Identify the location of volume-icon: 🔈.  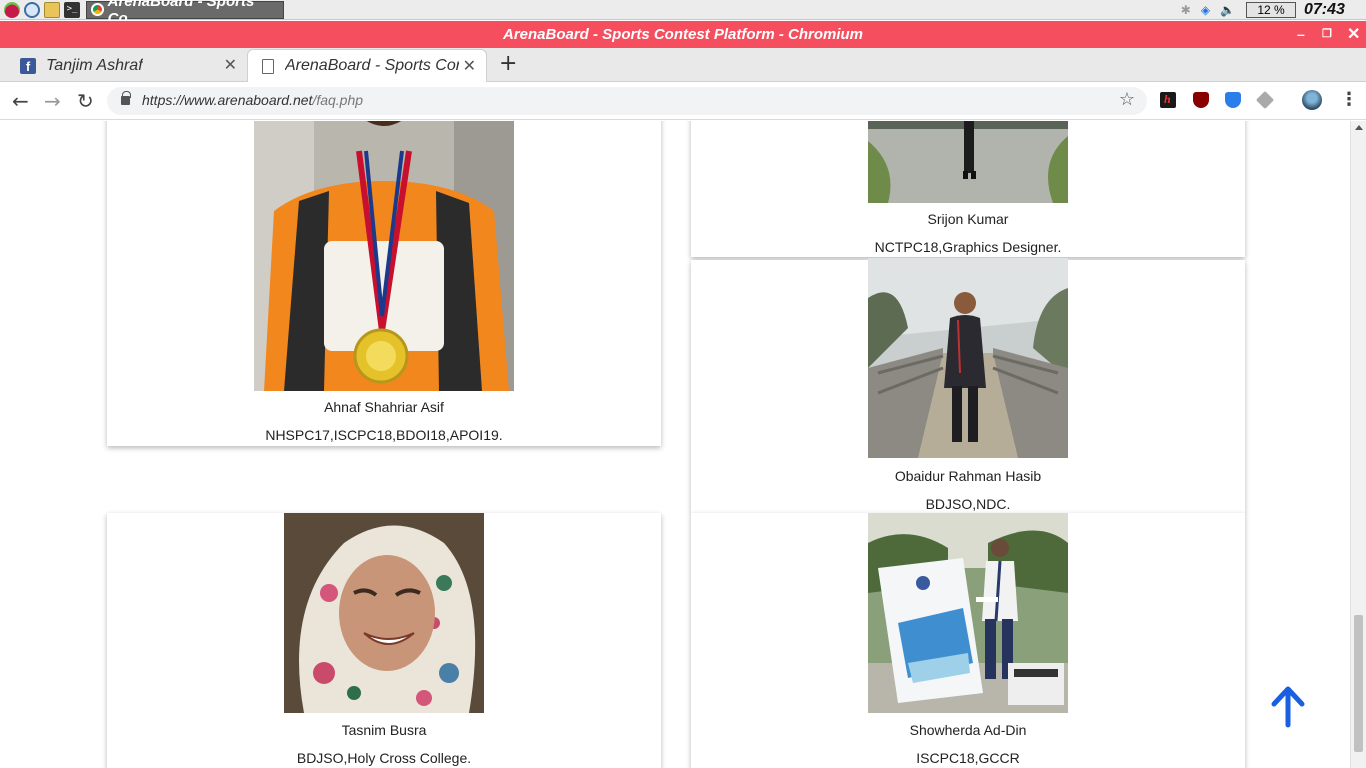
(1227, 10).